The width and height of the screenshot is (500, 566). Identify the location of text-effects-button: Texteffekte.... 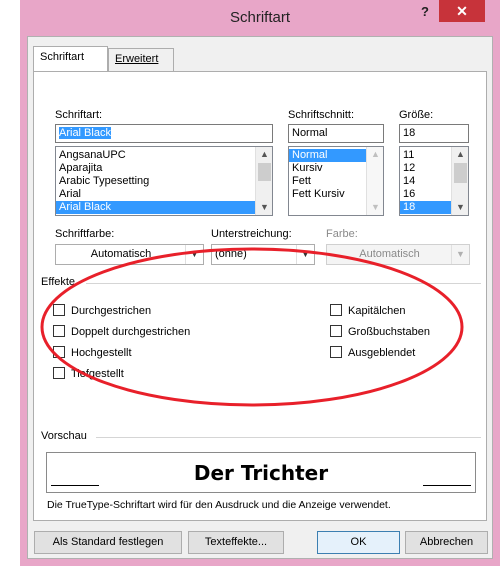
(236, 542).